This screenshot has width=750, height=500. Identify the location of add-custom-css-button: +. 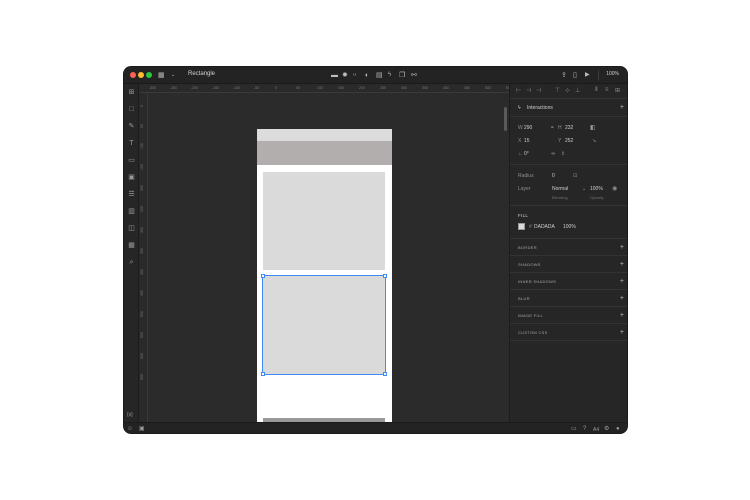
(622, 332).